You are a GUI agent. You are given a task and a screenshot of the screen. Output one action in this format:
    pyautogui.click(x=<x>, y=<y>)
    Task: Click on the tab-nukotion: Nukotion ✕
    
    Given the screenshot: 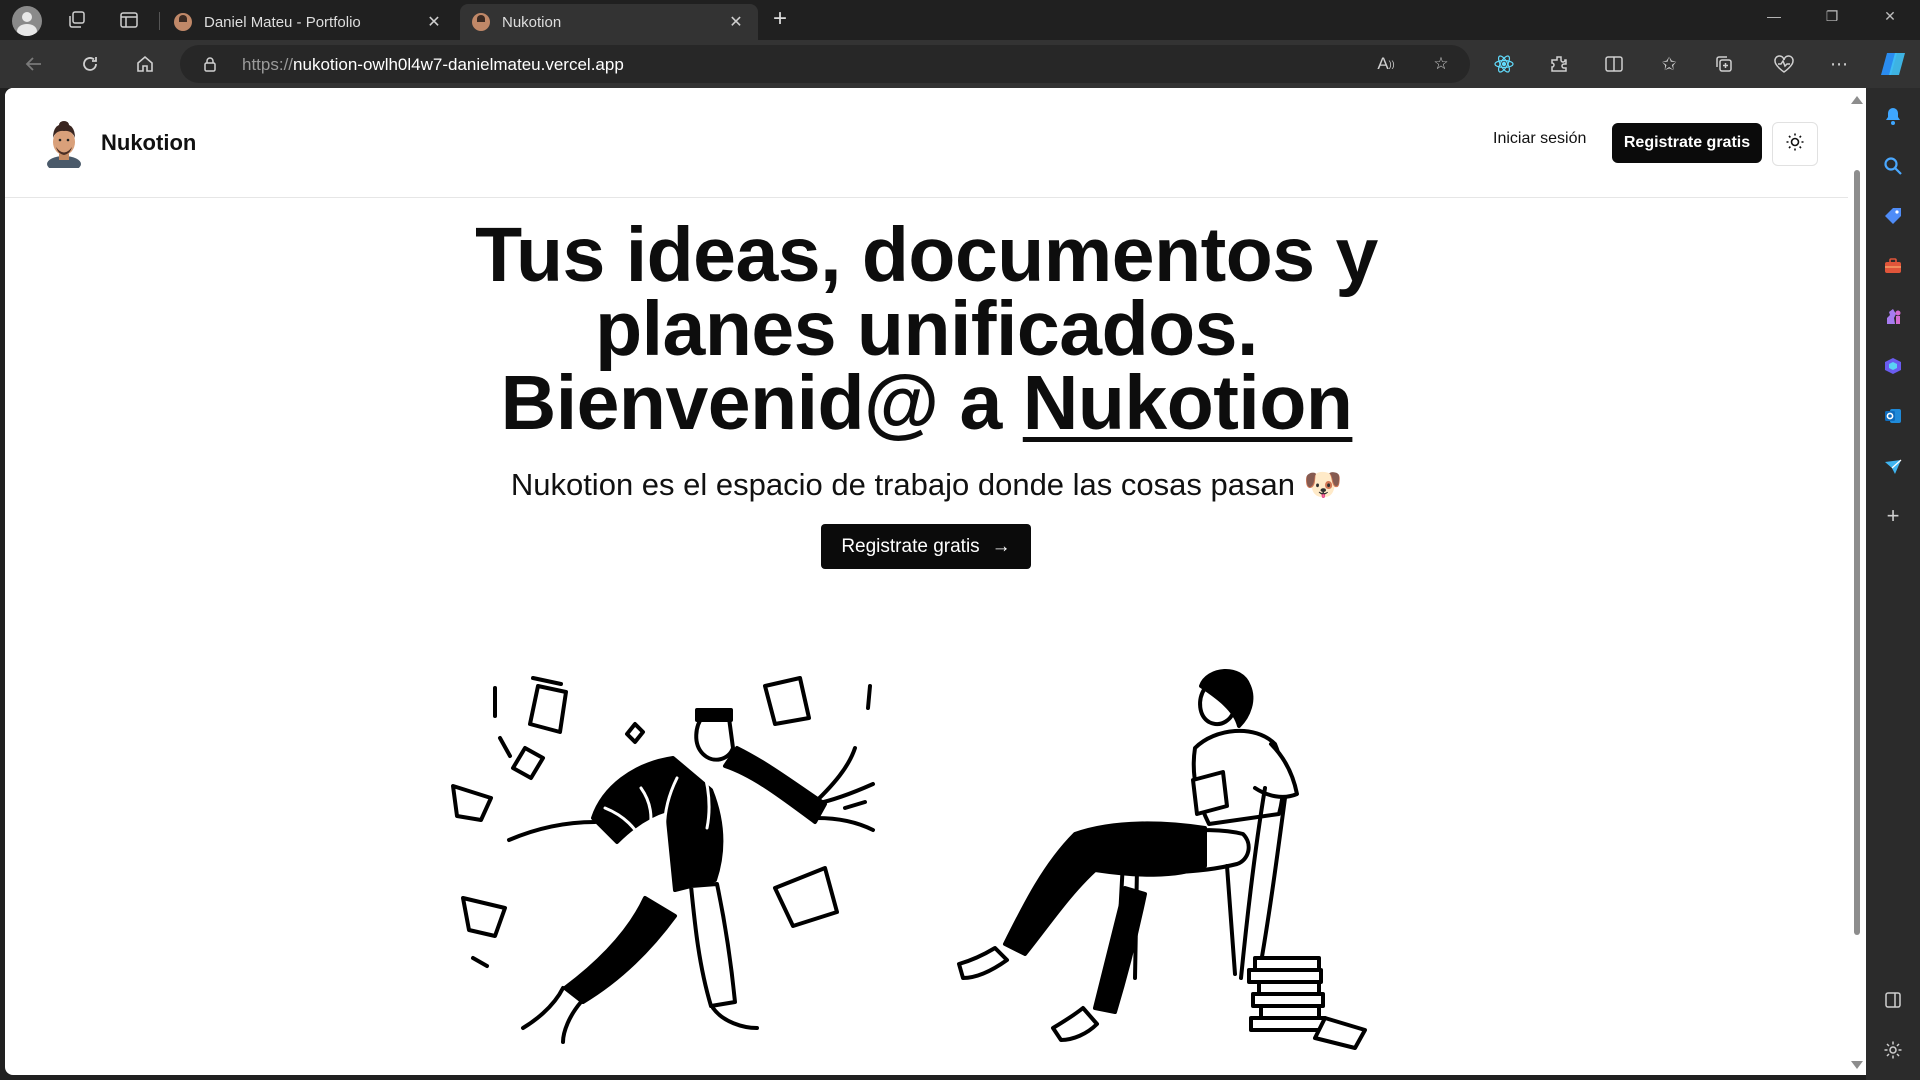 What is the action you would take?
    pyautogui.click(x=609, y=22)
    